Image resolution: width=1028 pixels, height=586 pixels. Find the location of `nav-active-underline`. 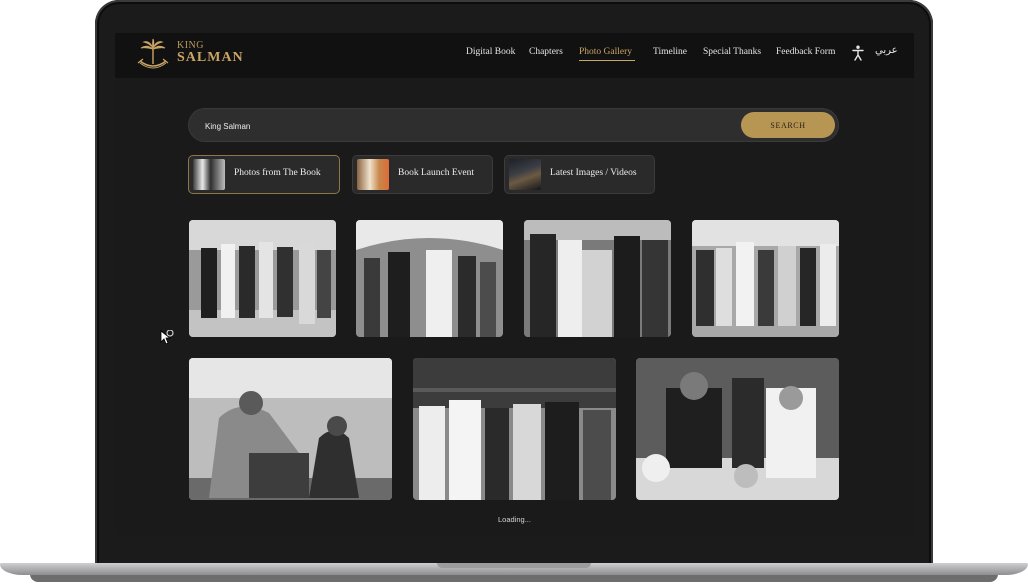

nav-active-underline is located at coordinates (607, 60).